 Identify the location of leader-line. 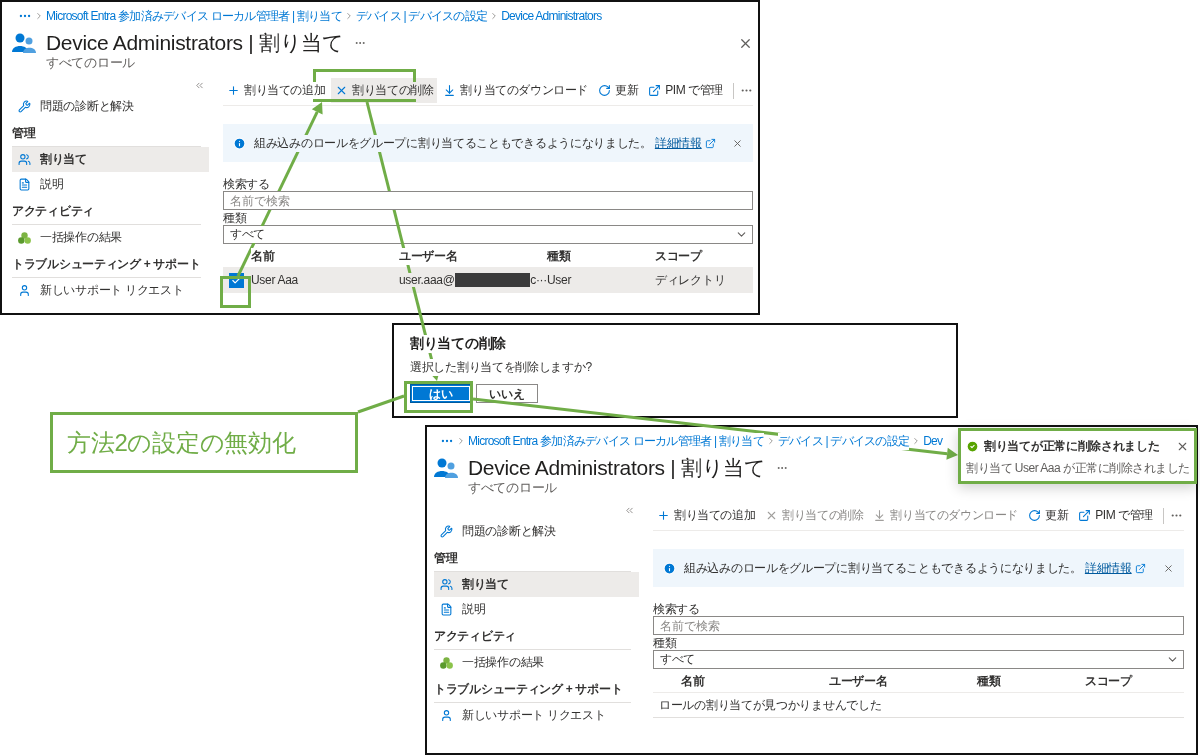
(381, 404).